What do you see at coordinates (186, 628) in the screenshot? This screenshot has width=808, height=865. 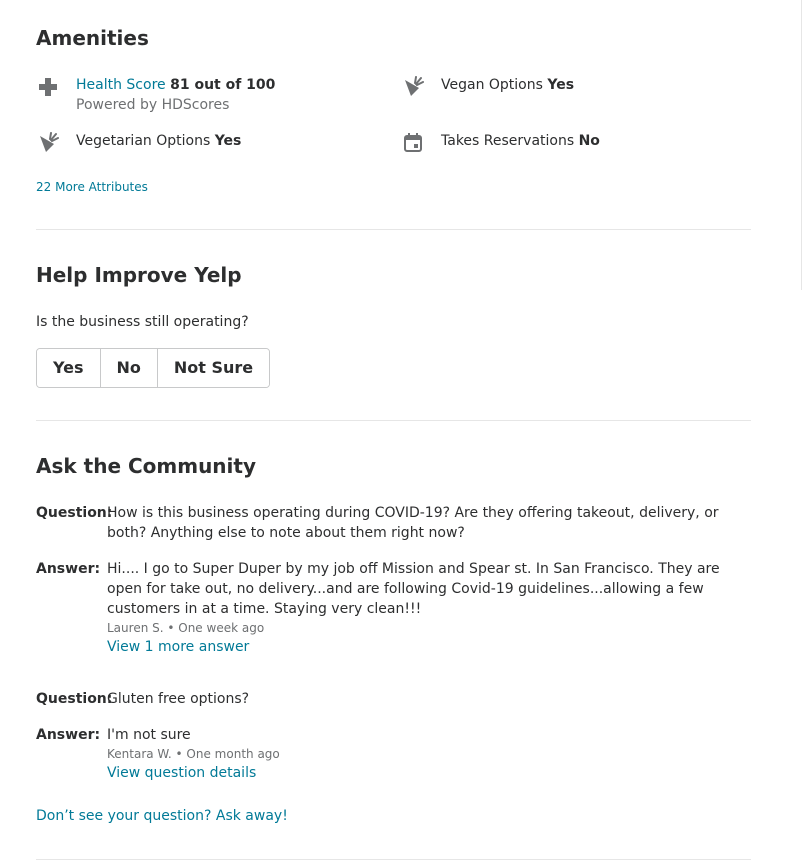 I see `answer-meta: Lauren S. • One week ago` at bounding box center [186, 628].